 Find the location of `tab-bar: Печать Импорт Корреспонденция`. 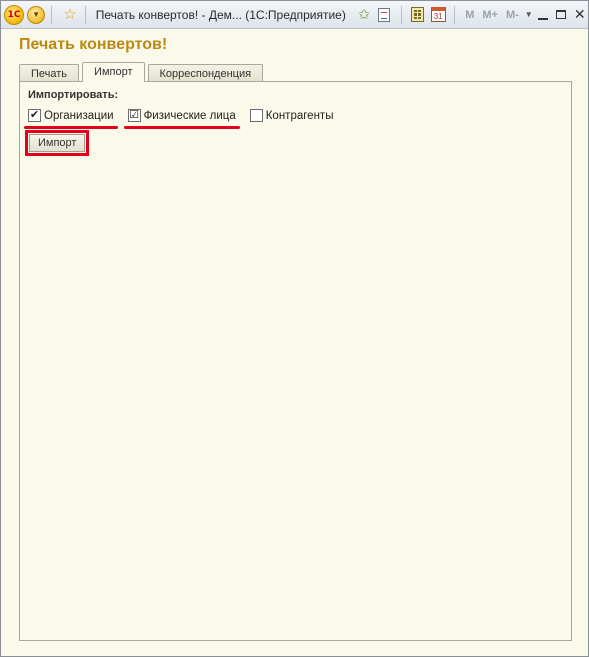

tab-bar: Печать Импорт Корреспонденция is located at coordinates (141, 72).